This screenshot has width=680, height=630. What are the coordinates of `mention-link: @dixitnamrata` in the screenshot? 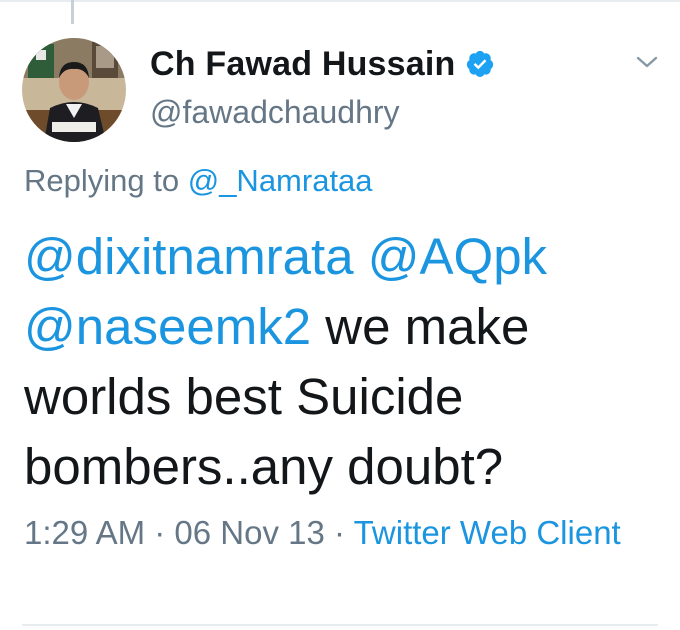 It's located at (189, 256).